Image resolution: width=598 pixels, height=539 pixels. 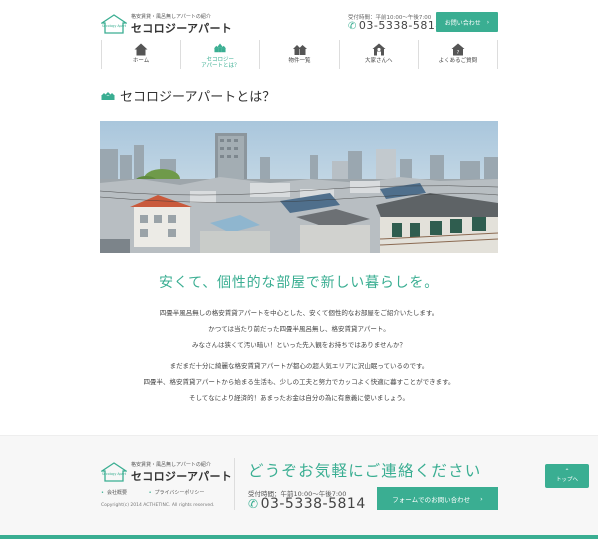 What do you see at coordinates (299, 50) in the screenshot?
I see `buildings-icon` at bounding box center [299, 50].